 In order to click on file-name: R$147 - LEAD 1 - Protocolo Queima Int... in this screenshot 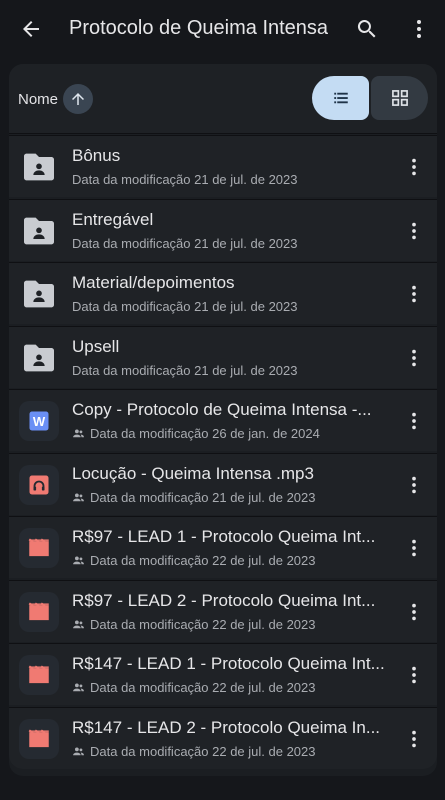, I will do `click(228, 663)`.